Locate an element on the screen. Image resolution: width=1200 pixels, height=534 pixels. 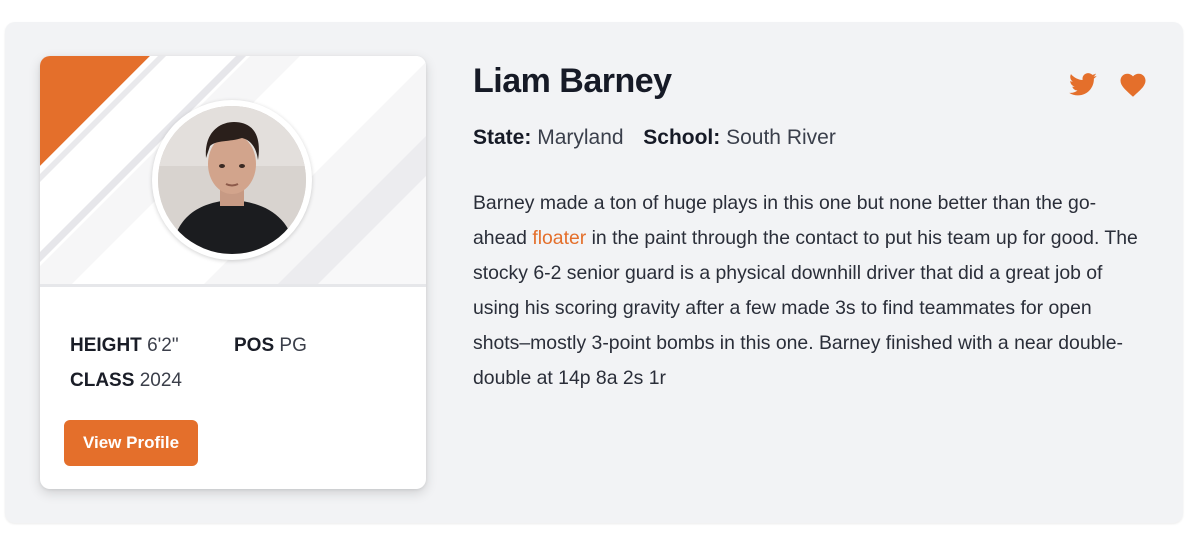
card-banner is located at coordinates (233, 170).